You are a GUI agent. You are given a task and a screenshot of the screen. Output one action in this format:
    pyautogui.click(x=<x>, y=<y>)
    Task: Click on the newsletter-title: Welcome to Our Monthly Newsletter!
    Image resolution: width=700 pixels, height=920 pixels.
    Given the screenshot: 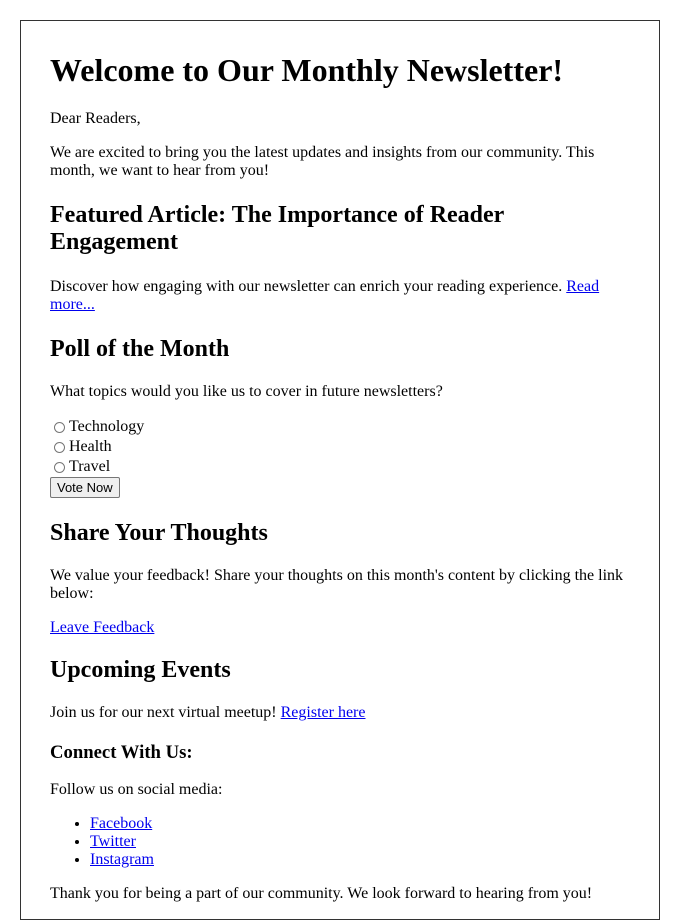 What is the action you would take?
    pyautogui.click(x=307, y=70)
    